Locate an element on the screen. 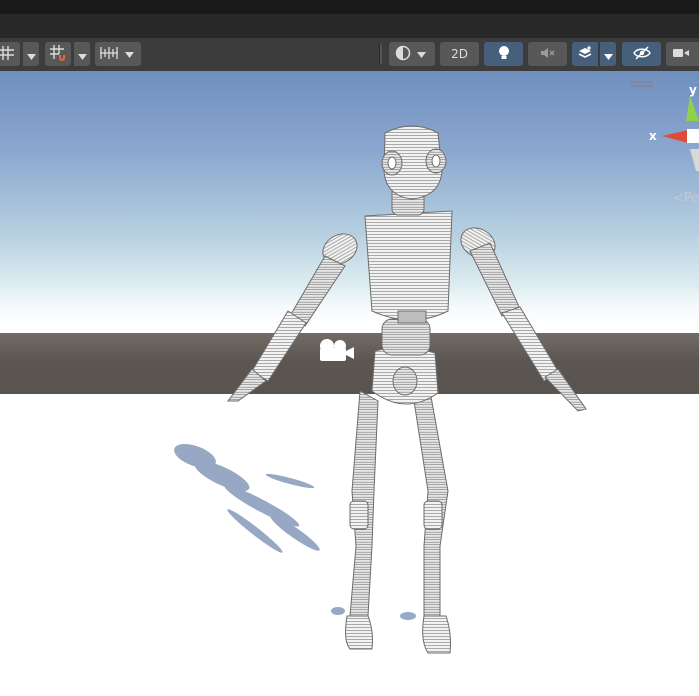 This screenshot has width=699, height=696. shaded-sphere-icon is located at coordinates (403, 54).